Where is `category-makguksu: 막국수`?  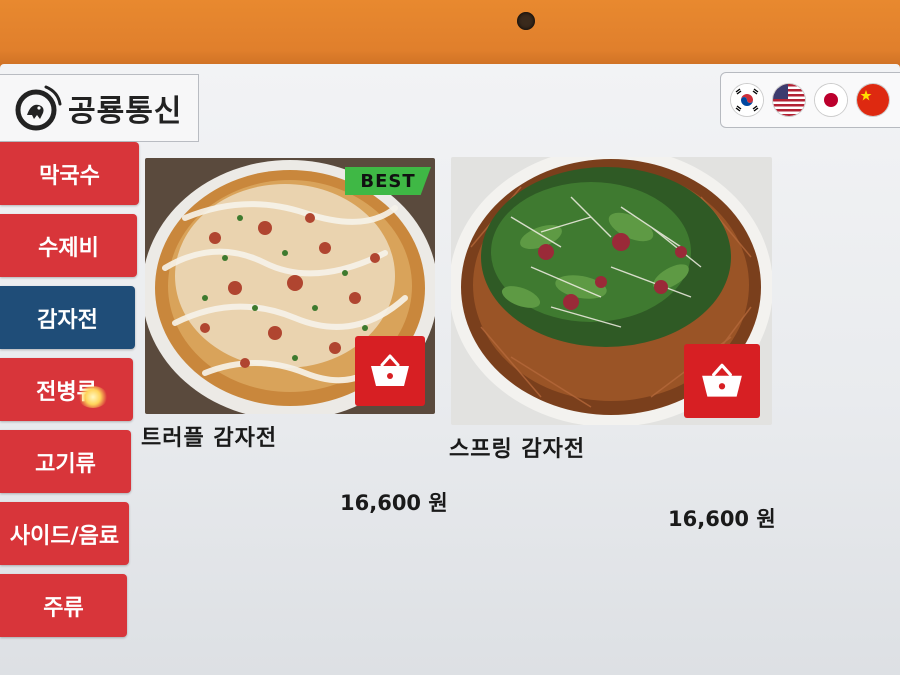 category-makguksu: 막국수 is located at coordinates (69, 173).